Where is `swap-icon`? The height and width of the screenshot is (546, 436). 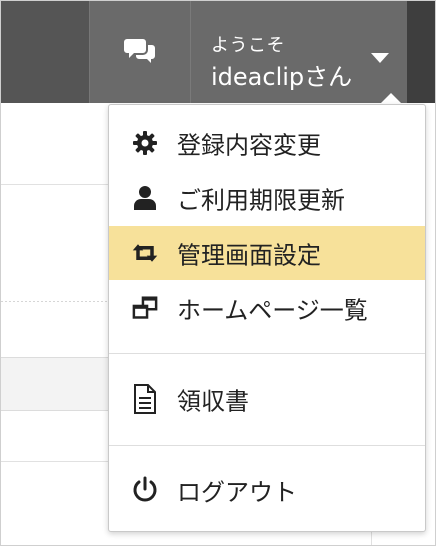 swap-icon is located at coordinates (145, 253).